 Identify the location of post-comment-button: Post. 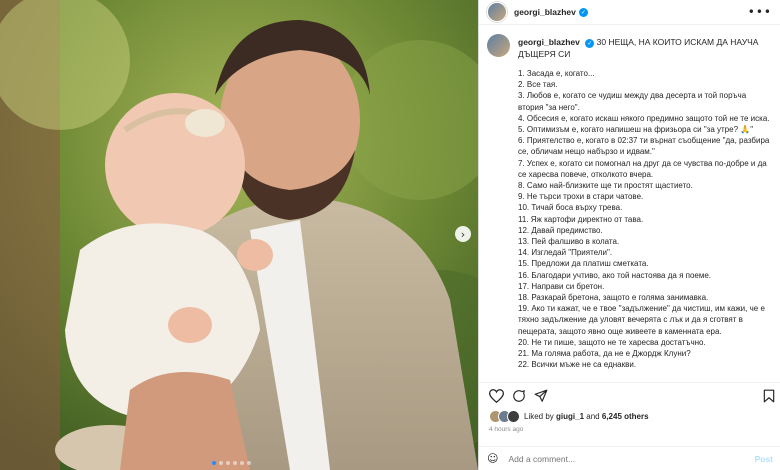
(764, 459).